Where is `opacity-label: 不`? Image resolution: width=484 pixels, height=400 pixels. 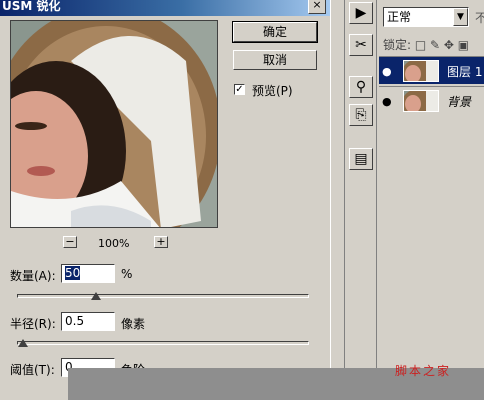 opacity-label: 不 is located at coordinates (479, 18).